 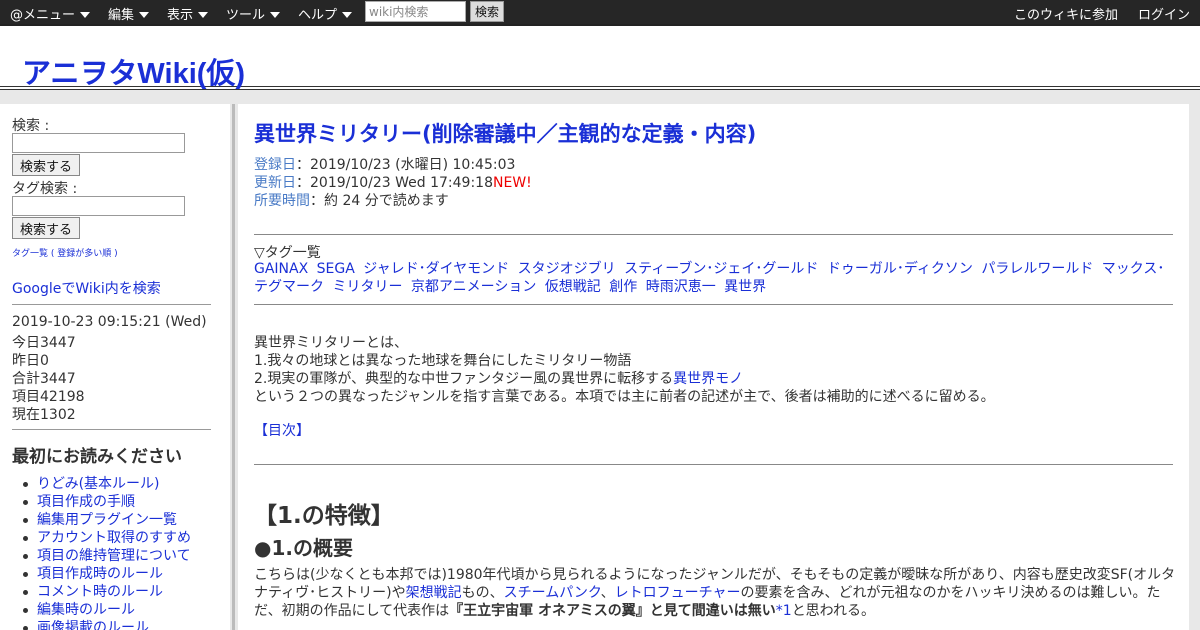 I want to click on reading-time: 所要時間：約 24 分で読めます, so click(x=351, y=200).